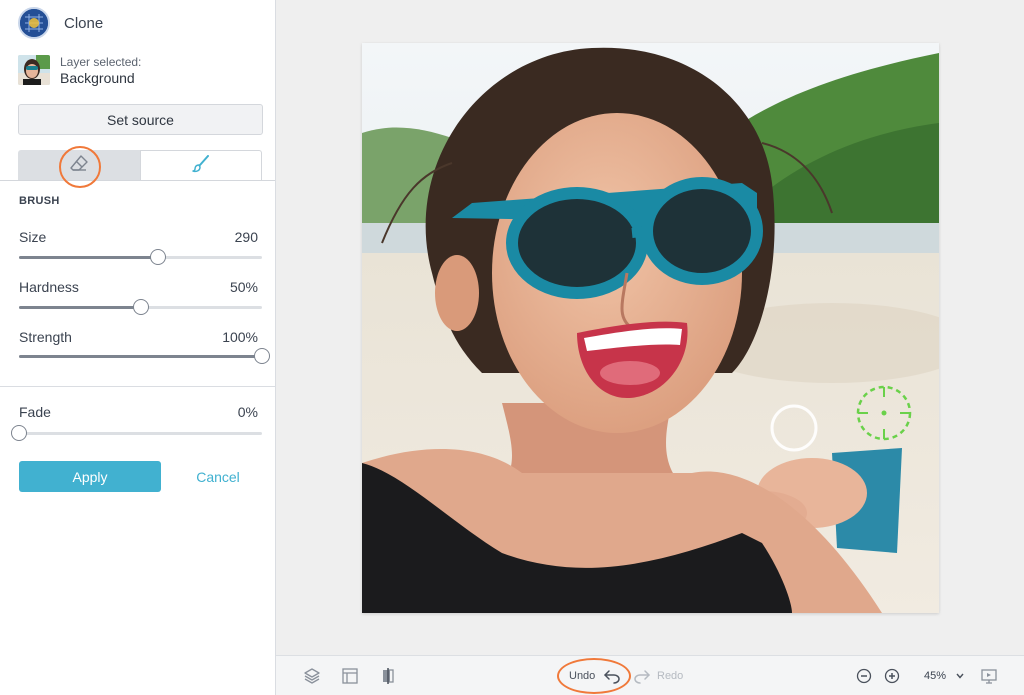 This screenshot has height=695, width=1024. What do you see at coordinates (80, 167) in the screenshot?
I see `tab-highlight-ring` at bounding box center [80, 167].